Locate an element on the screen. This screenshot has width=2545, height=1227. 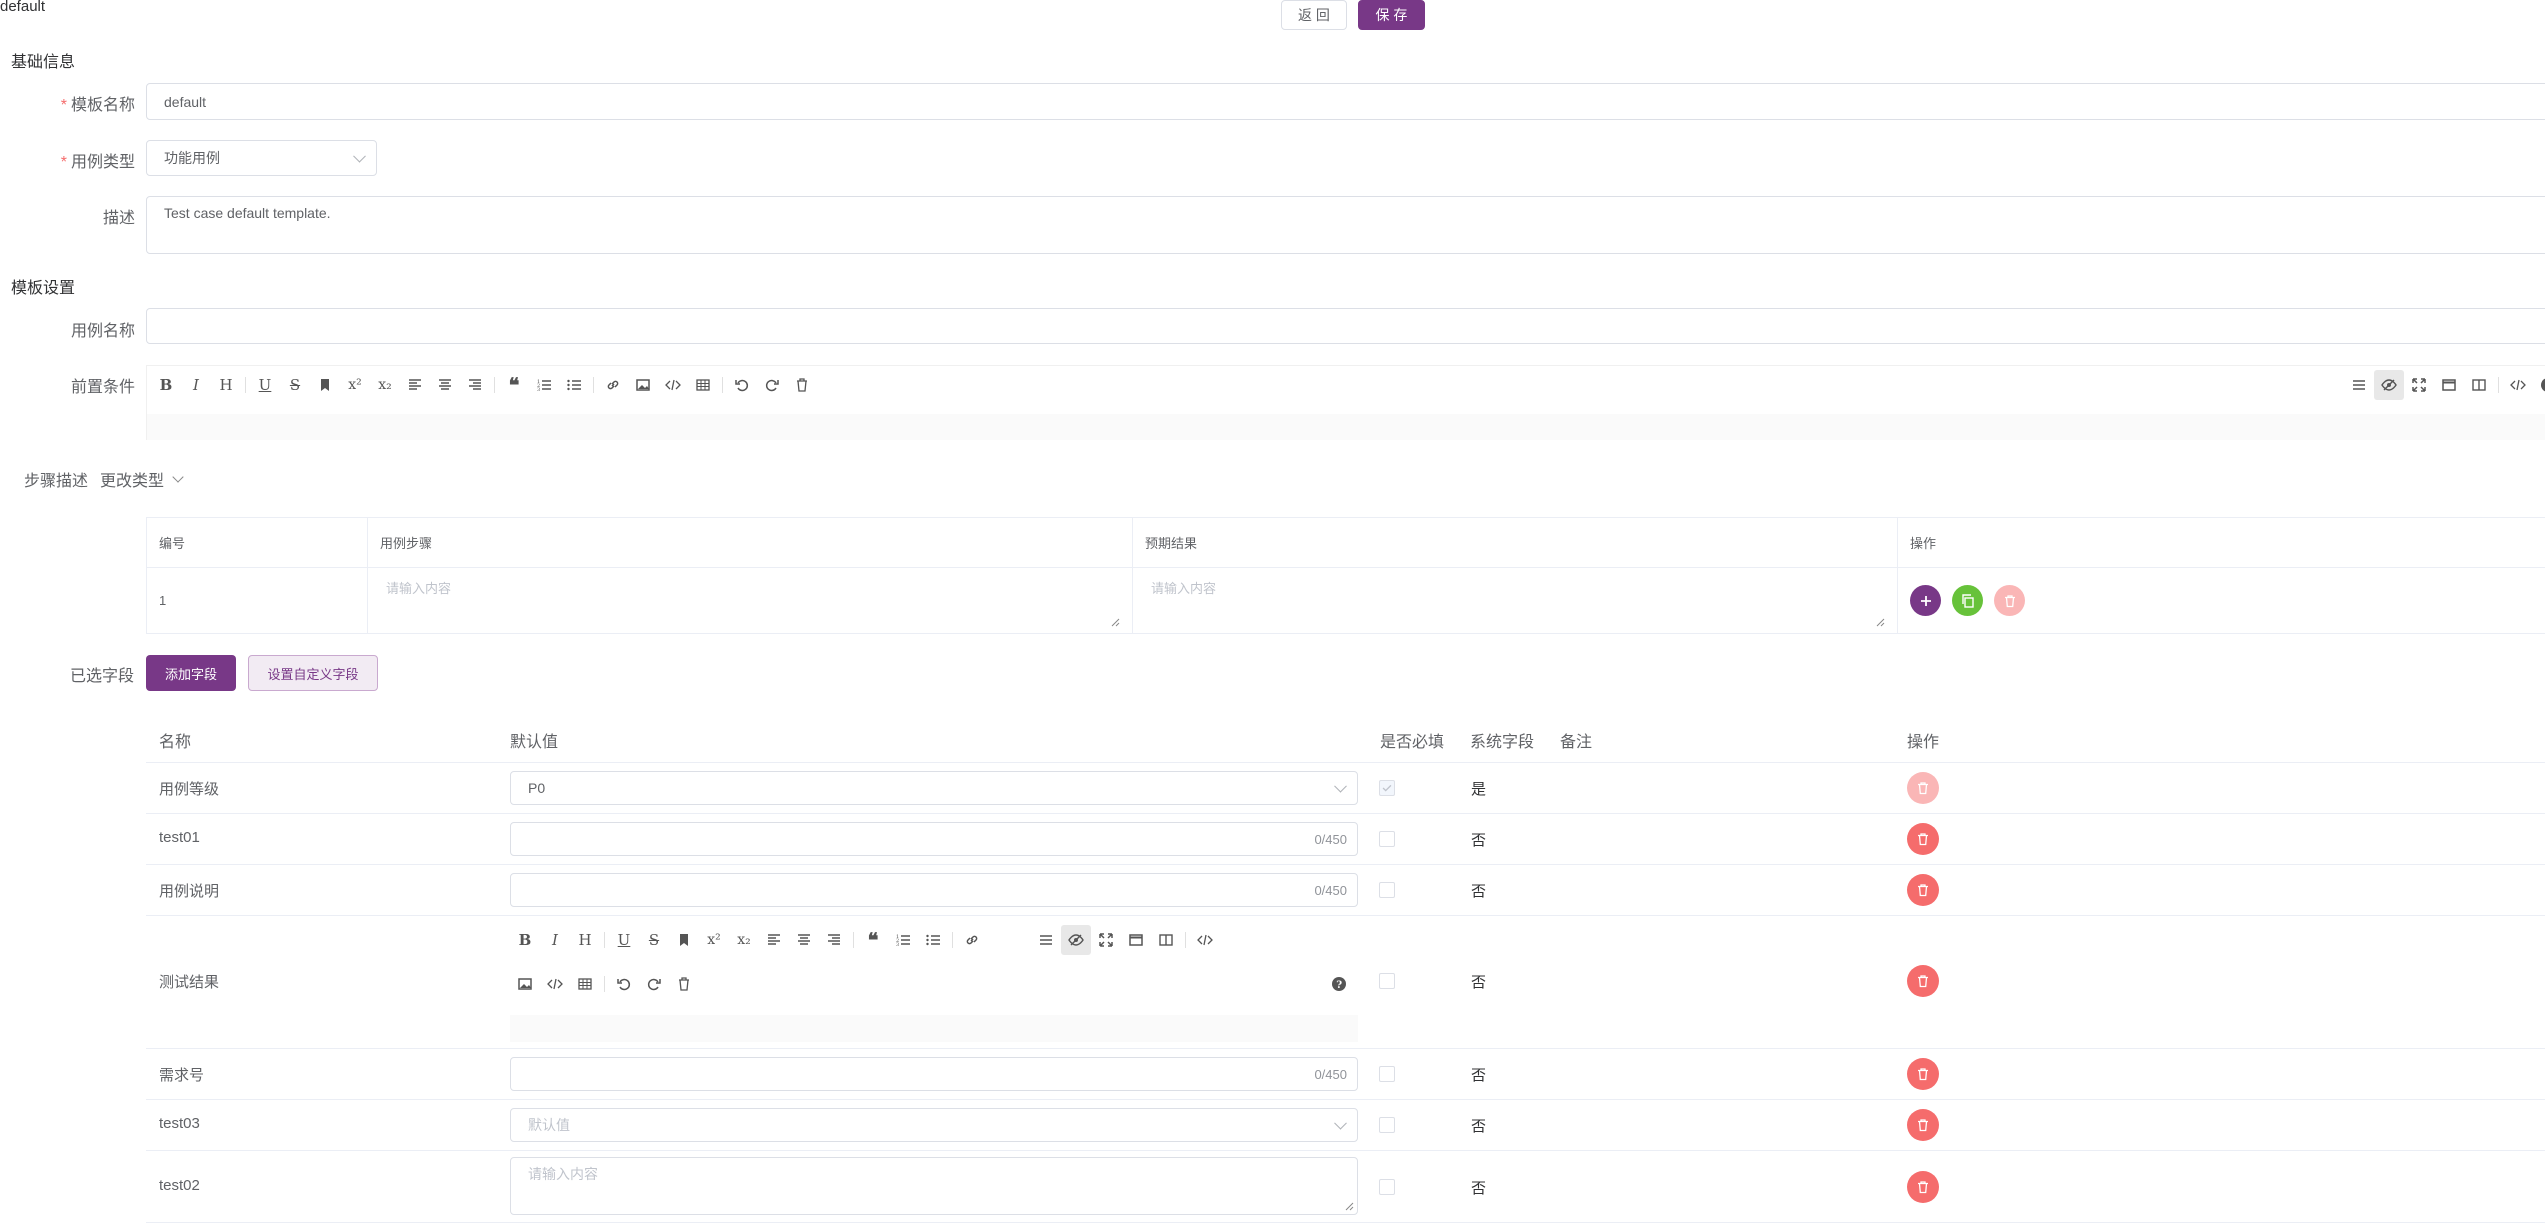
add-field-button: 添加字段 is located at coordinates (191, 673).